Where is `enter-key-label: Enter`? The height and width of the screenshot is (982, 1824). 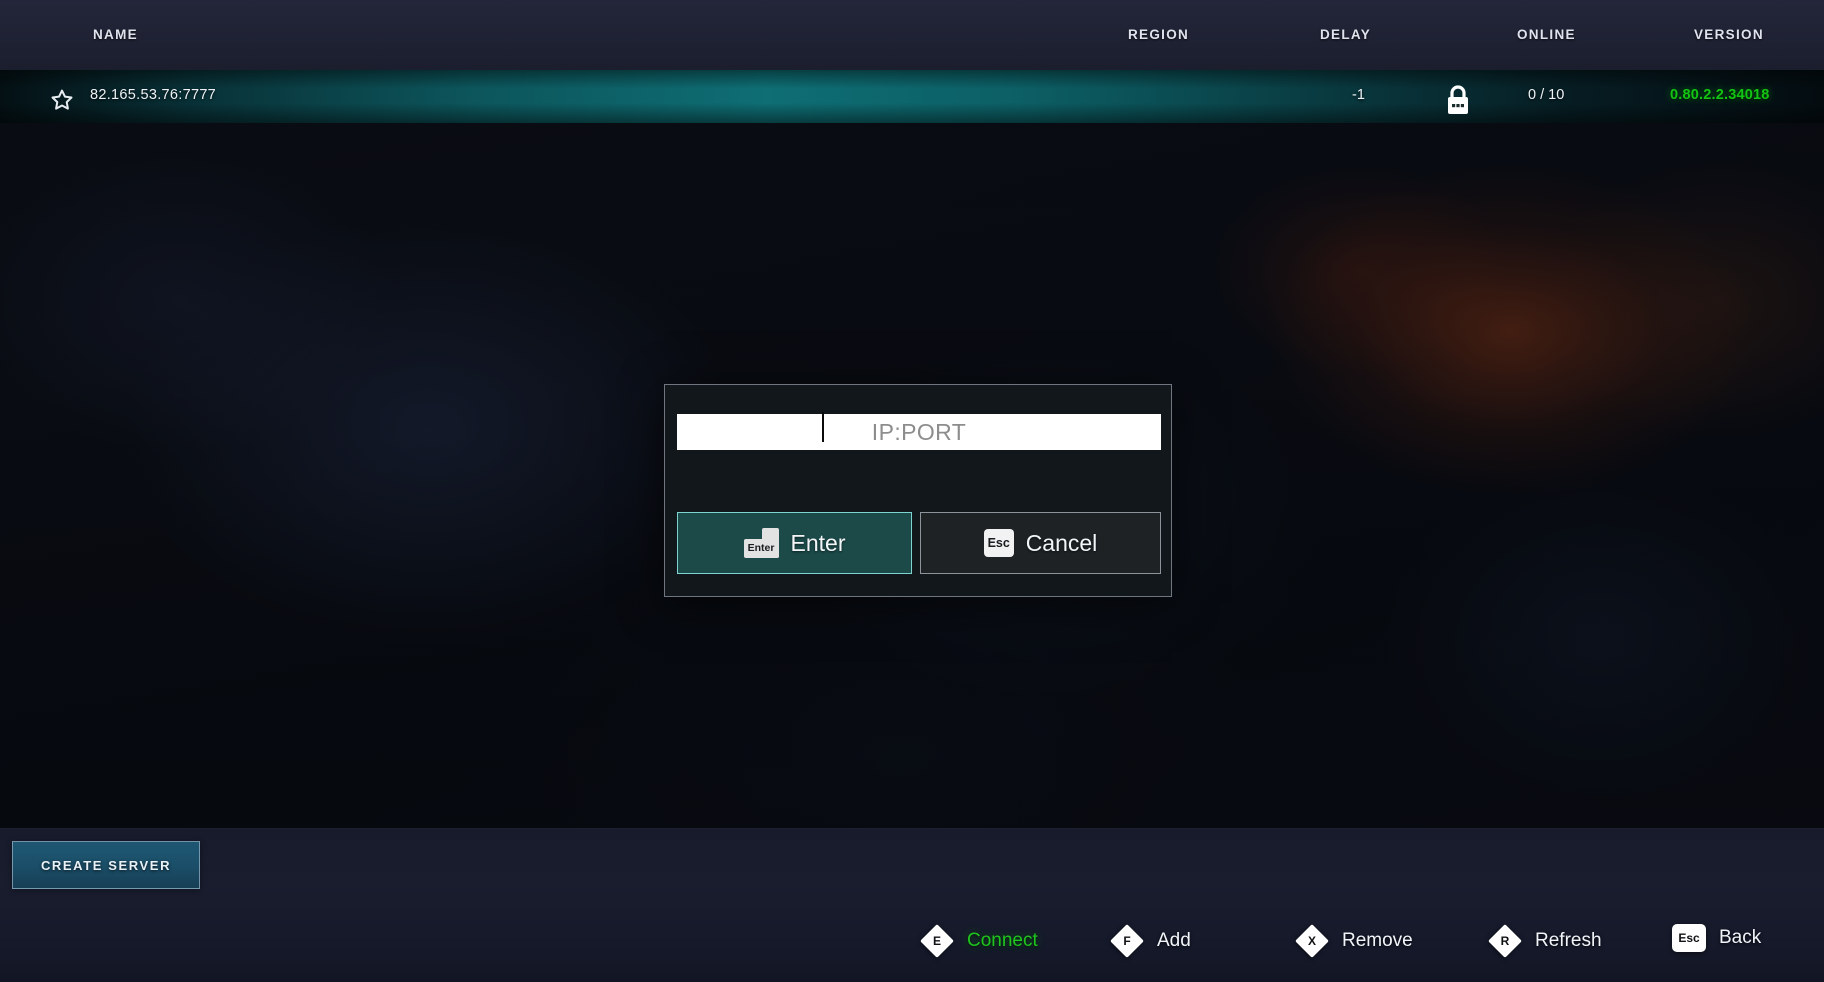
enter-key-label: Enter is located at coordinates (761, 548).